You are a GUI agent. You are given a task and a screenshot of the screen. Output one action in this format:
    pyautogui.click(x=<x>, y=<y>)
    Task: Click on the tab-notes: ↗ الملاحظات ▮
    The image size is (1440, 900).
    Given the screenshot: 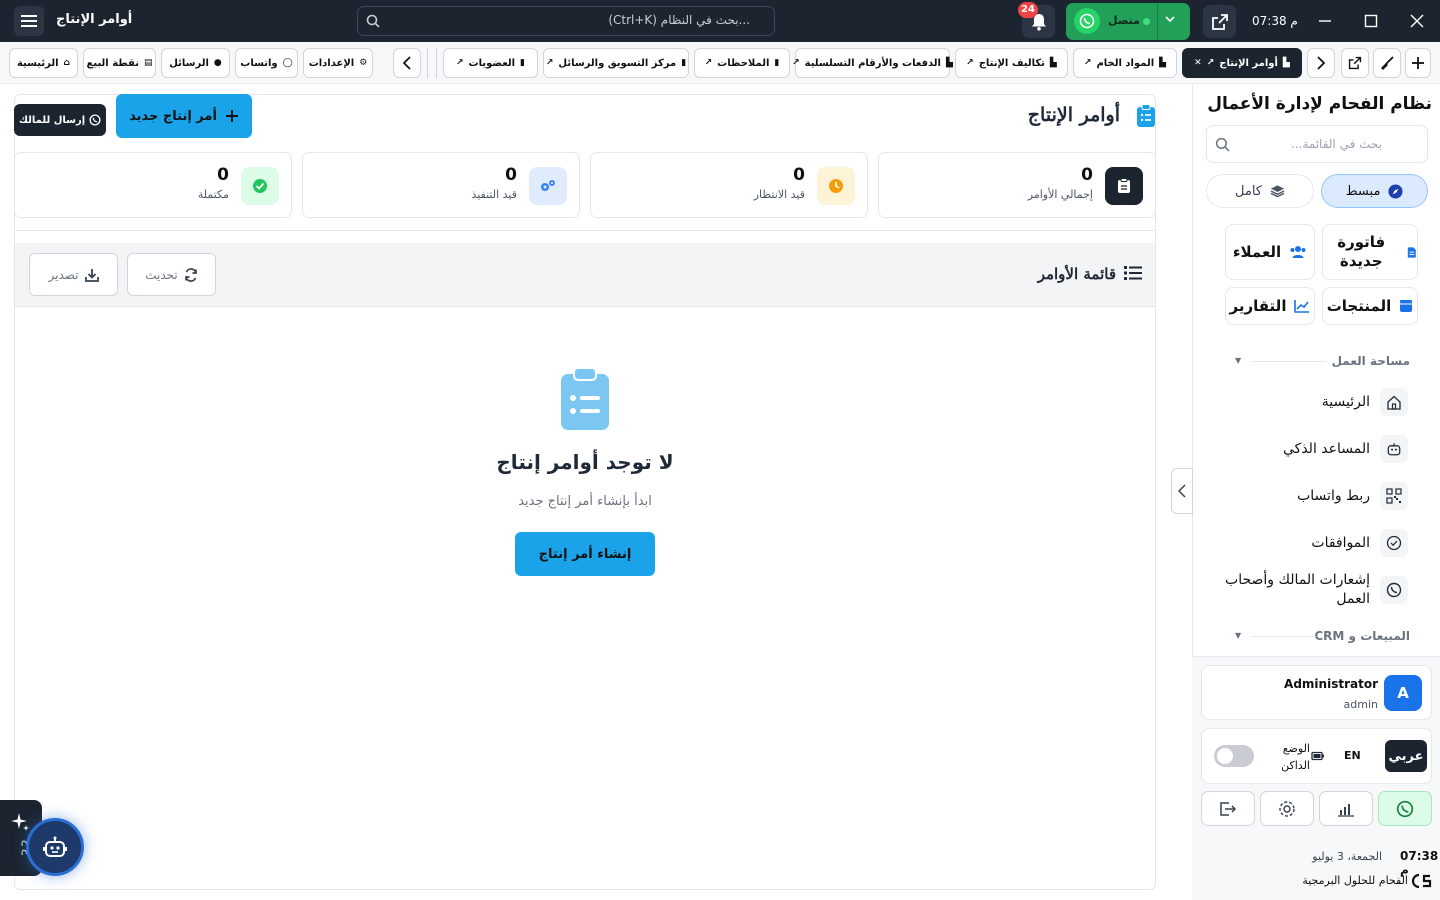 What is the action you would take?
    pyautogui.click(x=742, y=63)
    